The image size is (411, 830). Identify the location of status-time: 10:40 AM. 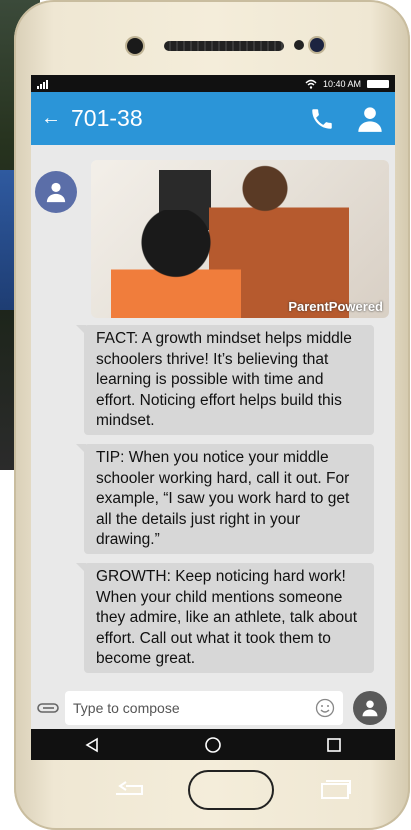
(341, 83).